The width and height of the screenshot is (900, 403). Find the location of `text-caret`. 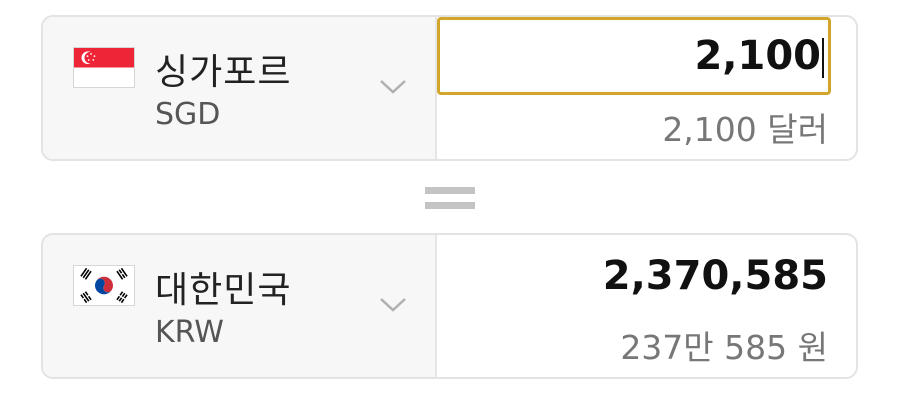

text-caret is located at coordinates (823, 58).